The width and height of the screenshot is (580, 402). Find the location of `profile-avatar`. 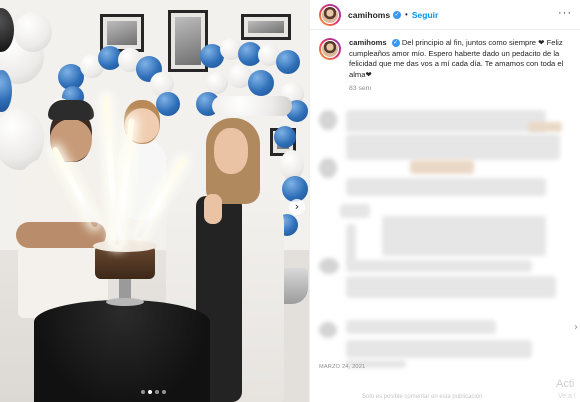

profile-avatar is located at coordinates (330, 14).